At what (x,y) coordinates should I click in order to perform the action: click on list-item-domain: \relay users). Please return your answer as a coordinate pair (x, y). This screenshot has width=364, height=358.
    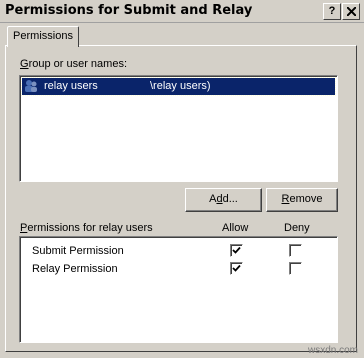
    Looking at the image, I should click on (180, 86).